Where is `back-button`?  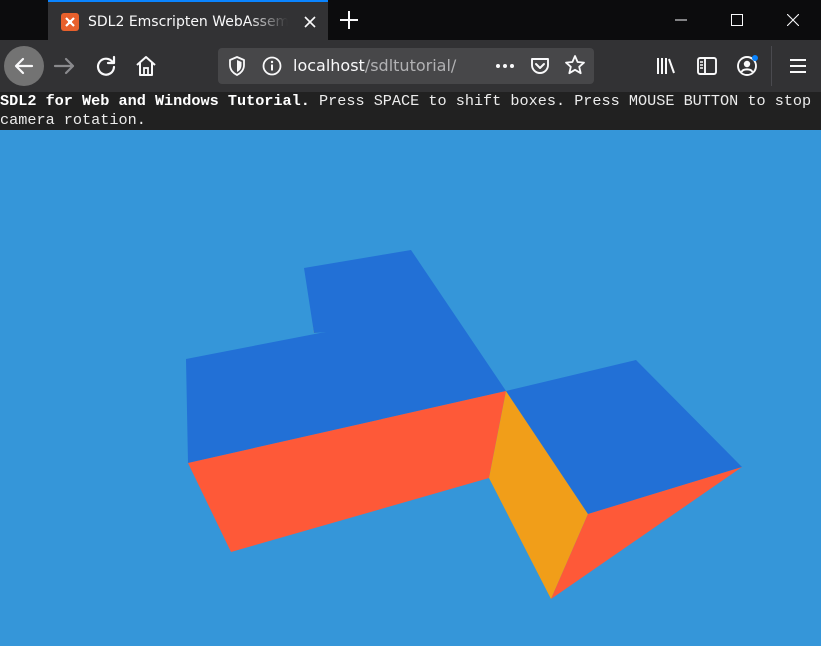
back-button is located at coordinates (24, 66).